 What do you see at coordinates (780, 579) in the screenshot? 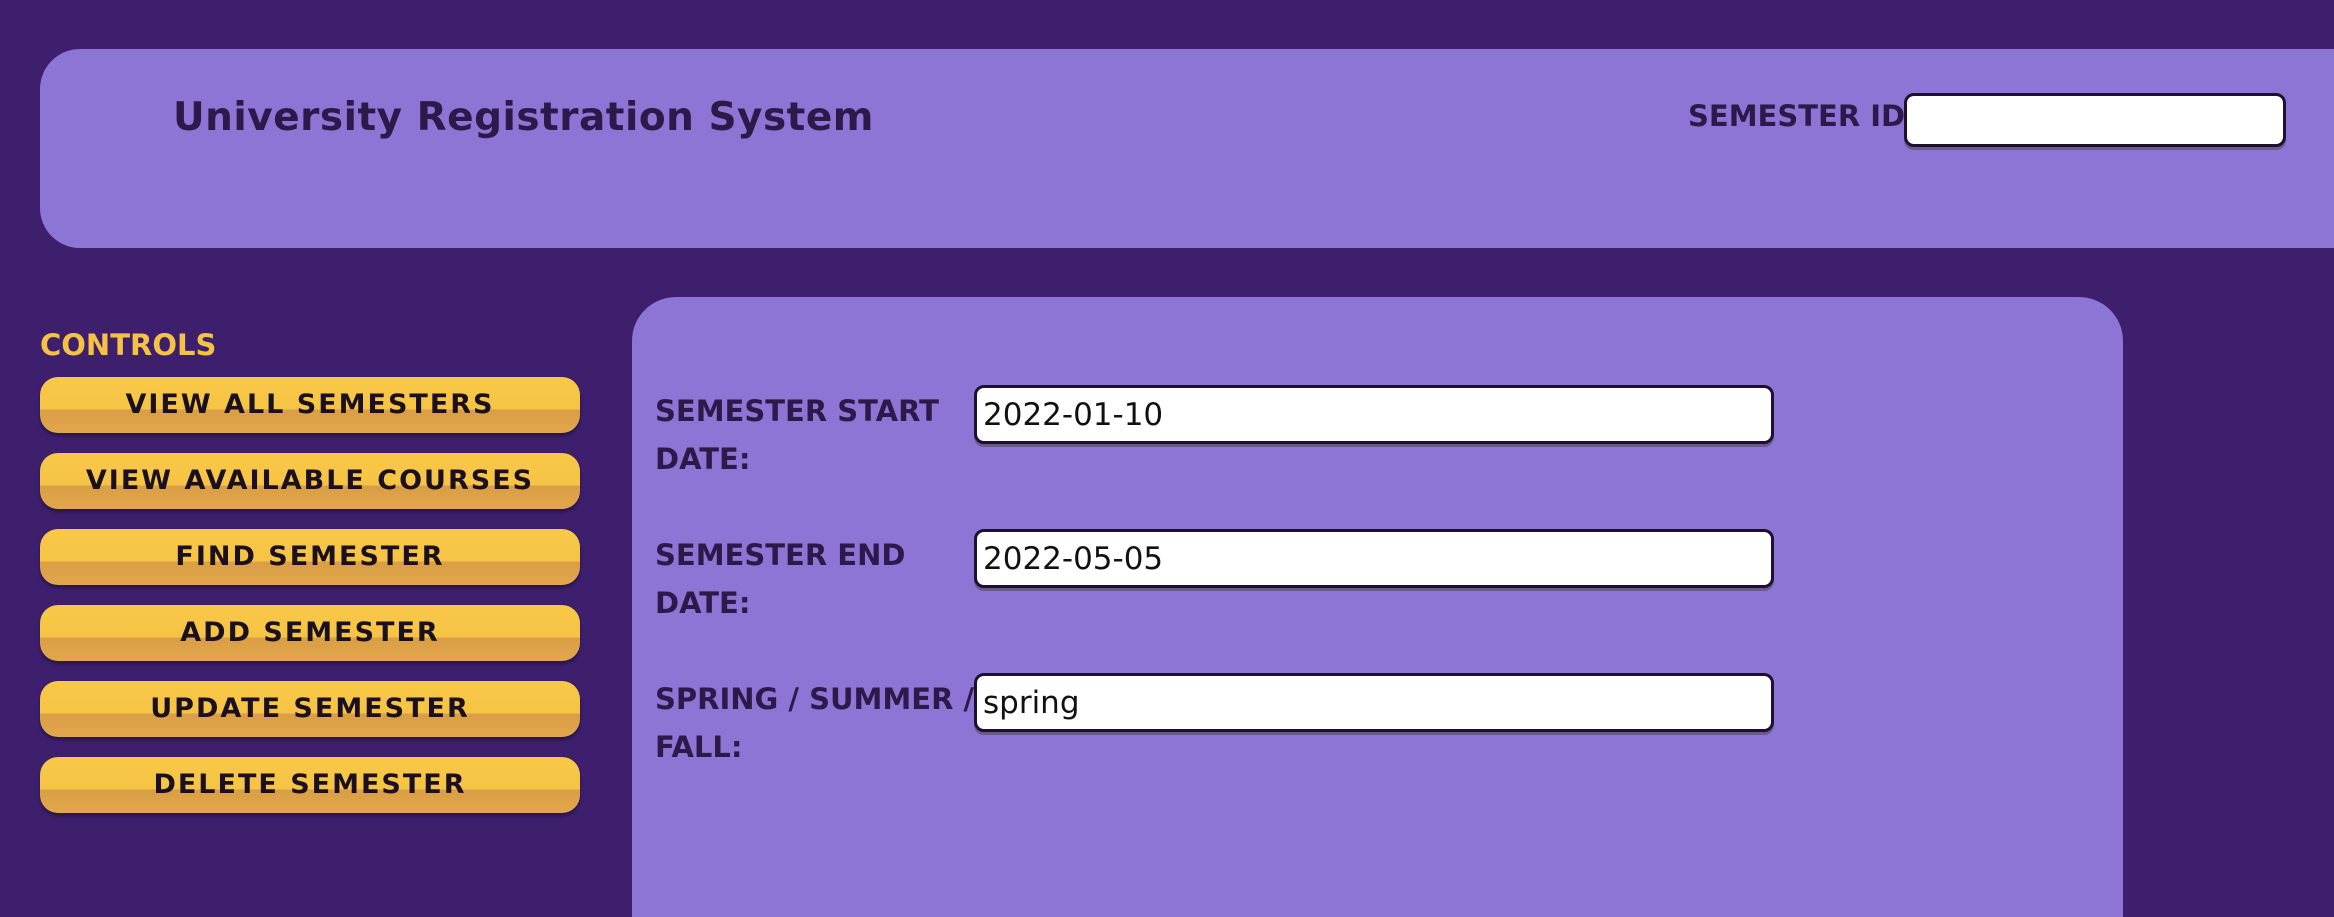
I see `semester-end-date-label: SEMESTER END DATE:` at bounding box center [780, 579].